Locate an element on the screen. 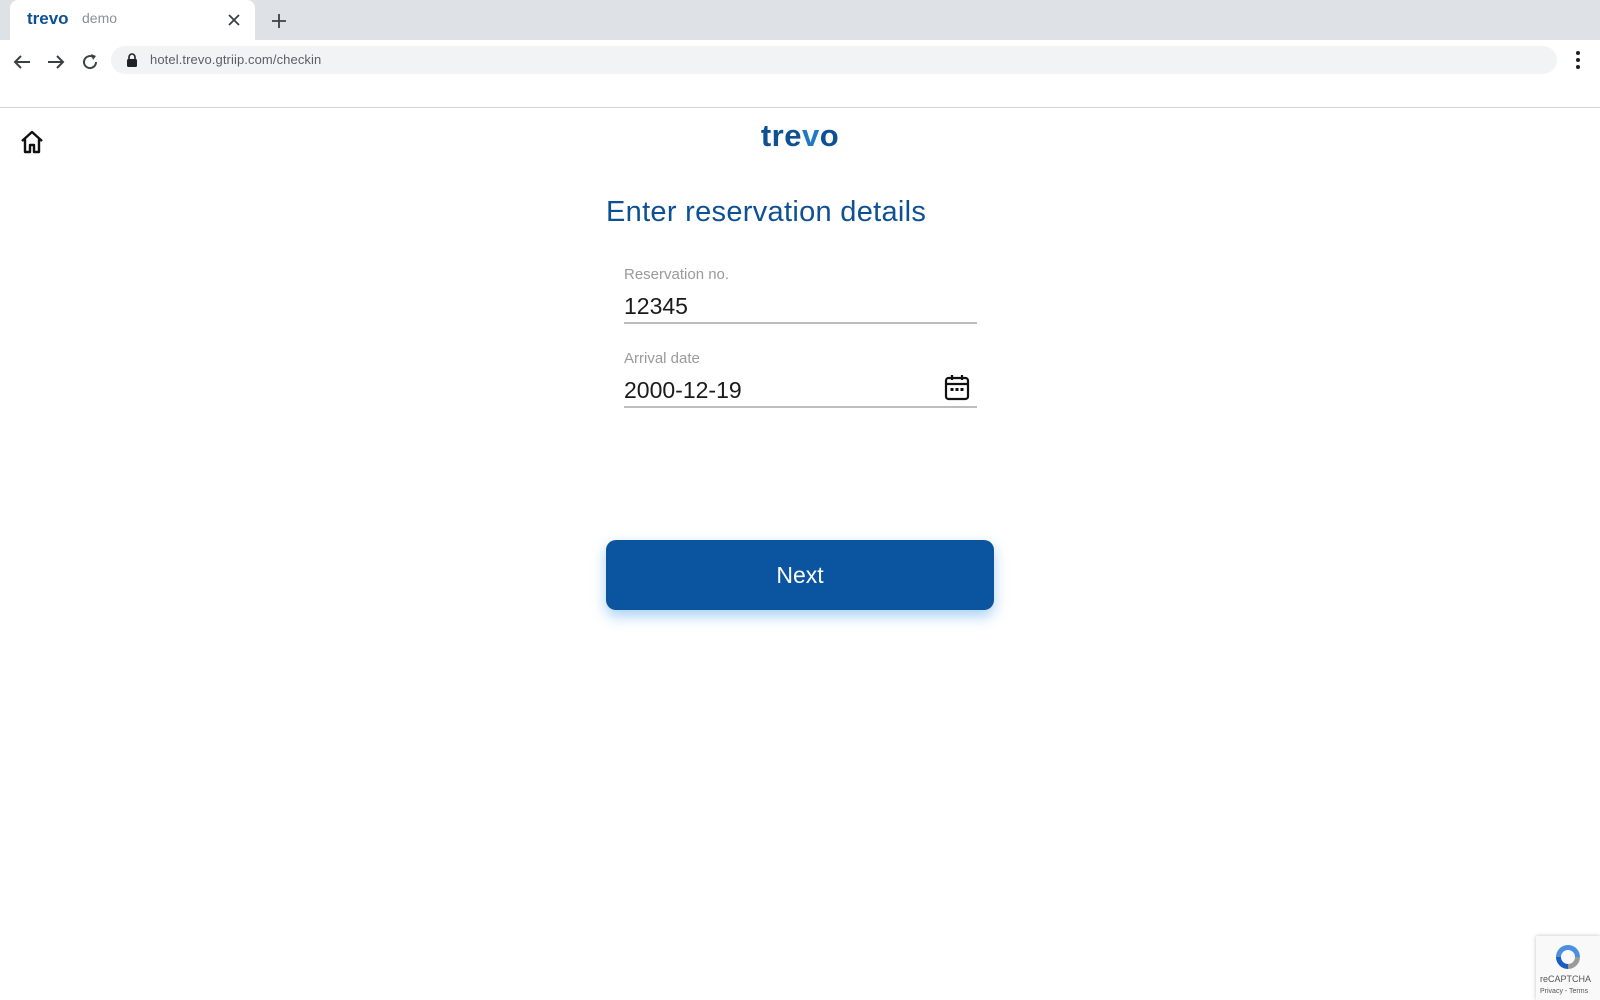 The height and width of the screenshot is (1000, 1600). browser-tab: trevo demo is located at coordinates (132, 20).